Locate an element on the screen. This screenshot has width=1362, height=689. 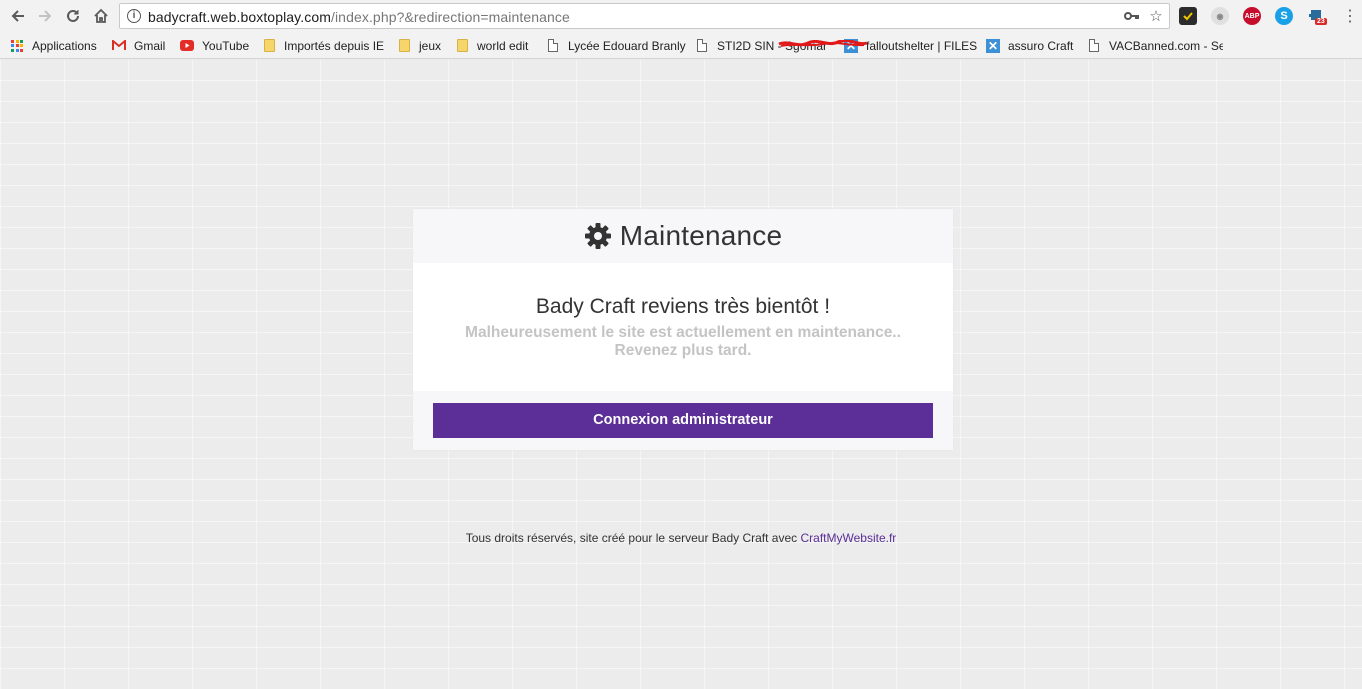
privacy-badger-icon: ◉ is located at coordinates (1220, 16).